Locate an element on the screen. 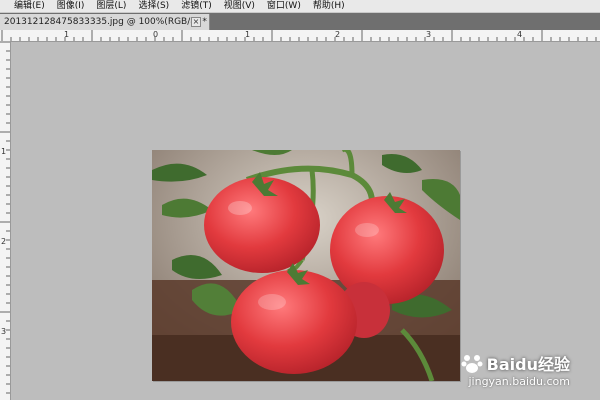 The width and height of the screenshot is (600, 400). ruler-top: 1 0 1 2 3 4 is located at coordinates (300, 36).